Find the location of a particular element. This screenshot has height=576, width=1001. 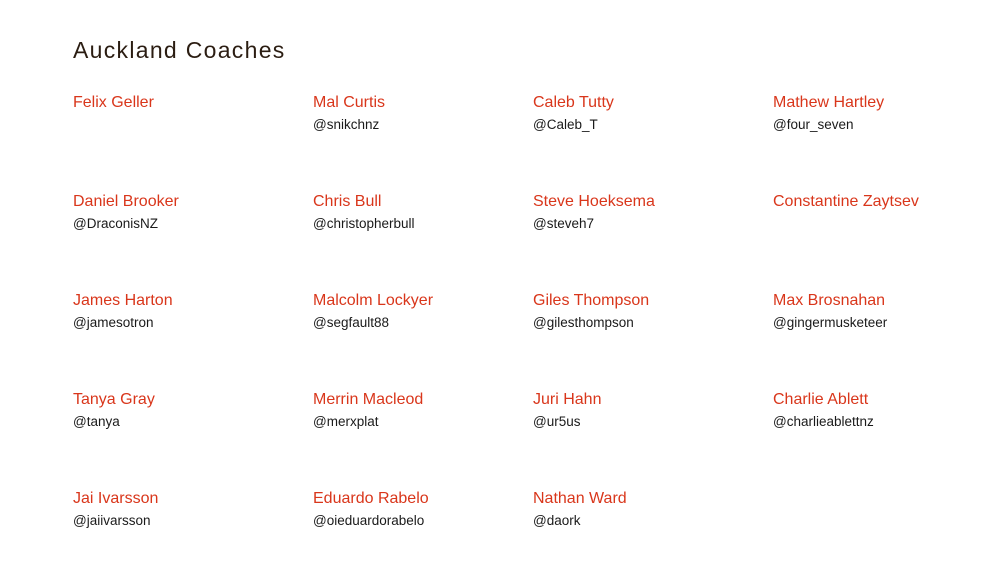

coach-name-link: Tanya Gray is located at coordinates (183, 400).